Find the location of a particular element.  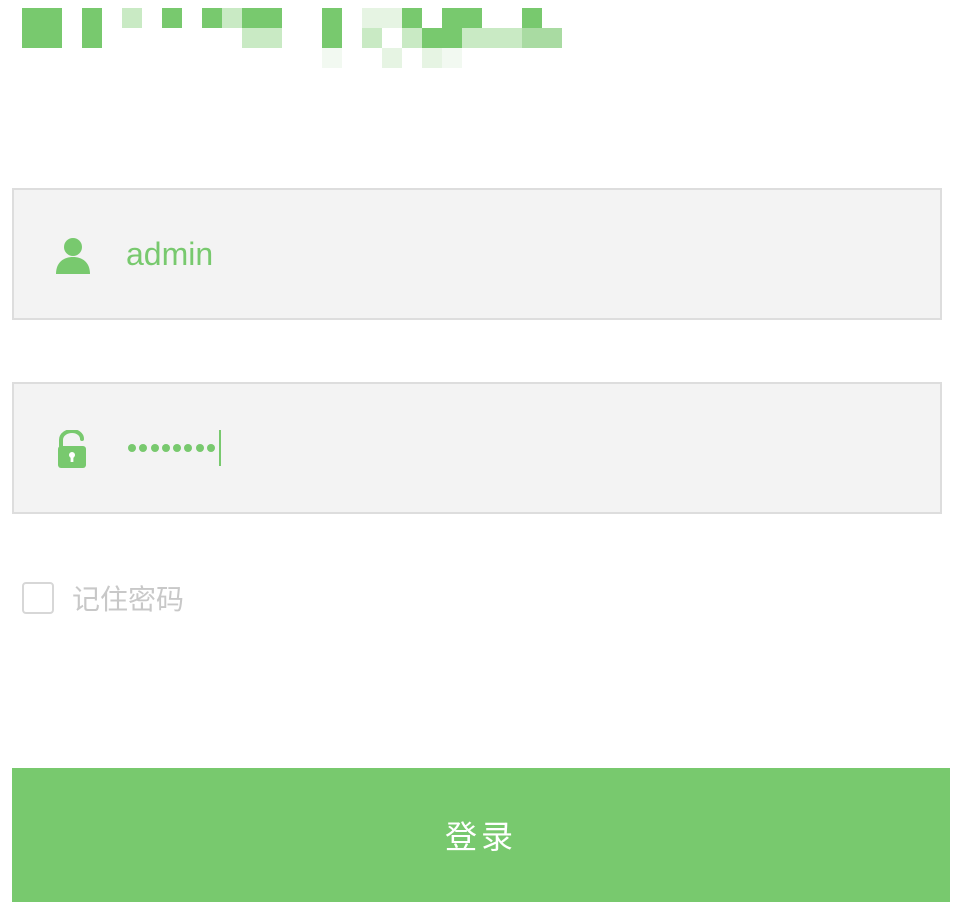

username-value: admin is located at coordinates (169, 254).